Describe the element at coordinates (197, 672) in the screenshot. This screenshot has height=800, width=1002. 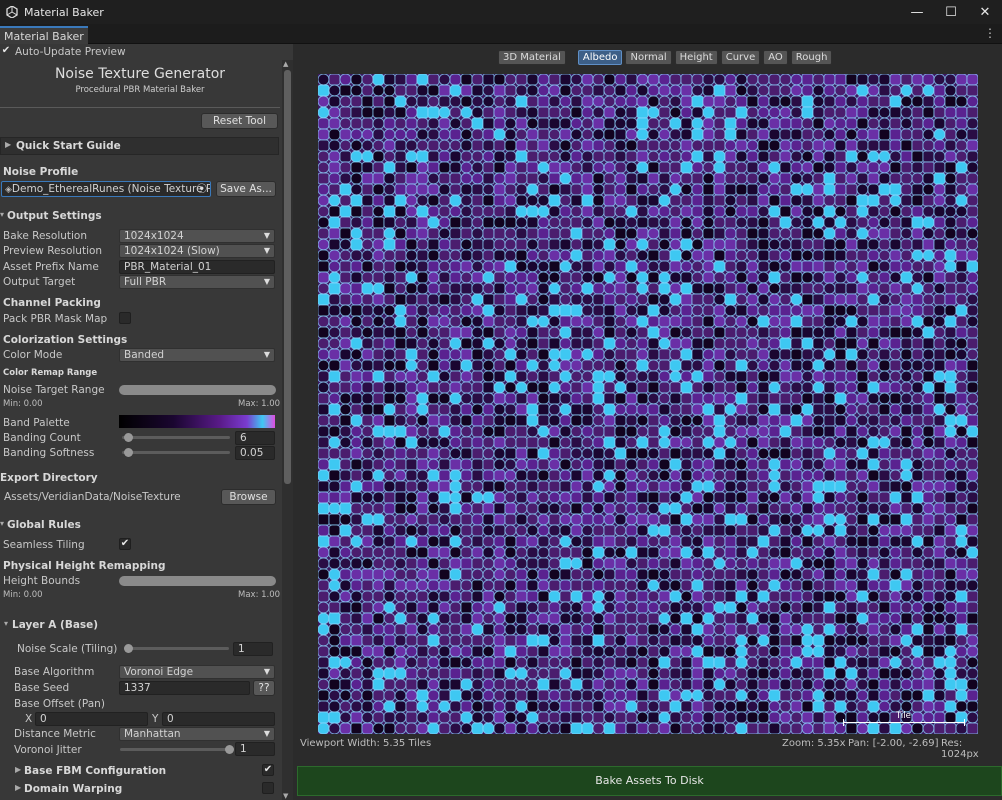
I see `base-algorithm-dropdown: Voronoi Edge ▼` at that location.